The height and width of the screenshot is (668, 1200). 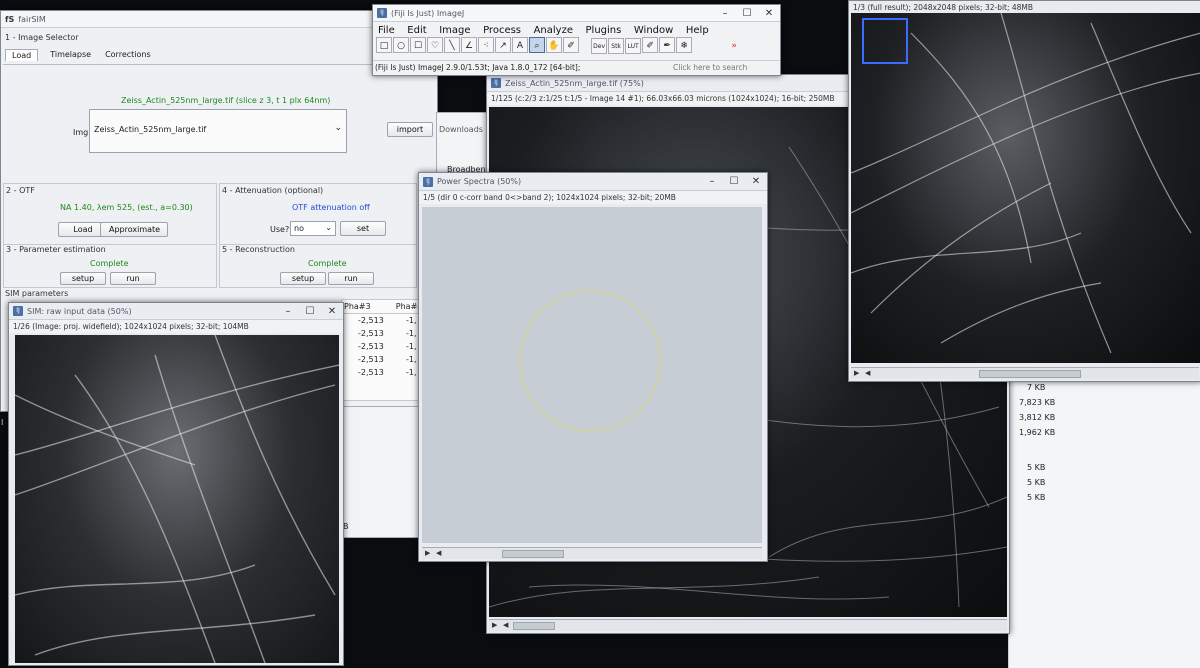 What do you see at coordinates (537, 45) in the screenshot?
I see `zoom-tool-icon: ⌕` at bounding box center [537, 45].